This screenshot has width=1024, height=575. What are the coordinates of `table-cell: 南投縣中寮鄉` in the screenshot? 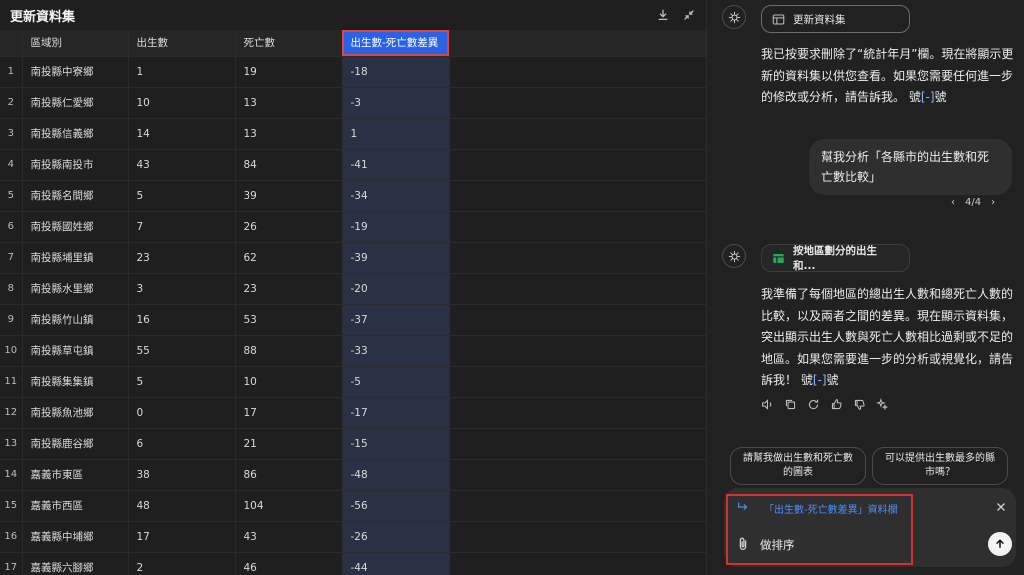 It's located at (75, 72).